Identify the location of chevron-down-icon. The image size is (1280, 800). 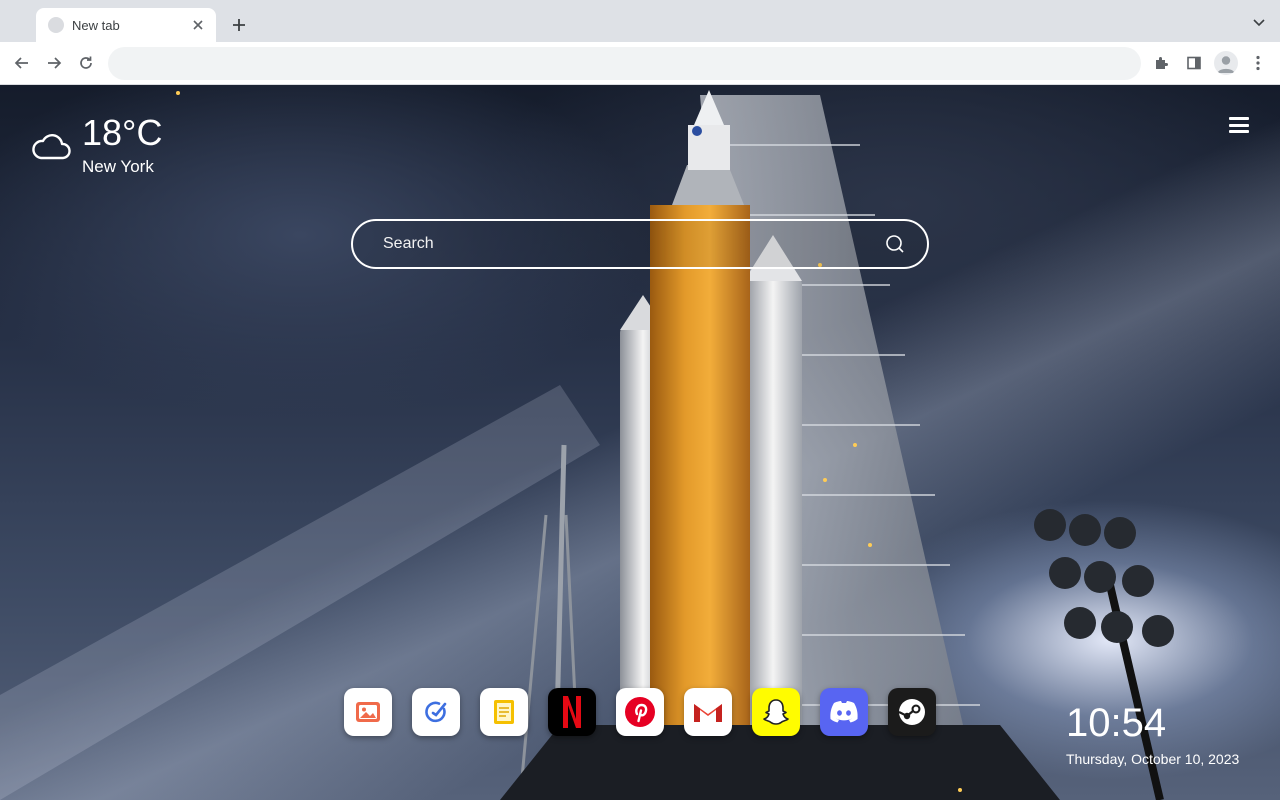
(1259, 23).